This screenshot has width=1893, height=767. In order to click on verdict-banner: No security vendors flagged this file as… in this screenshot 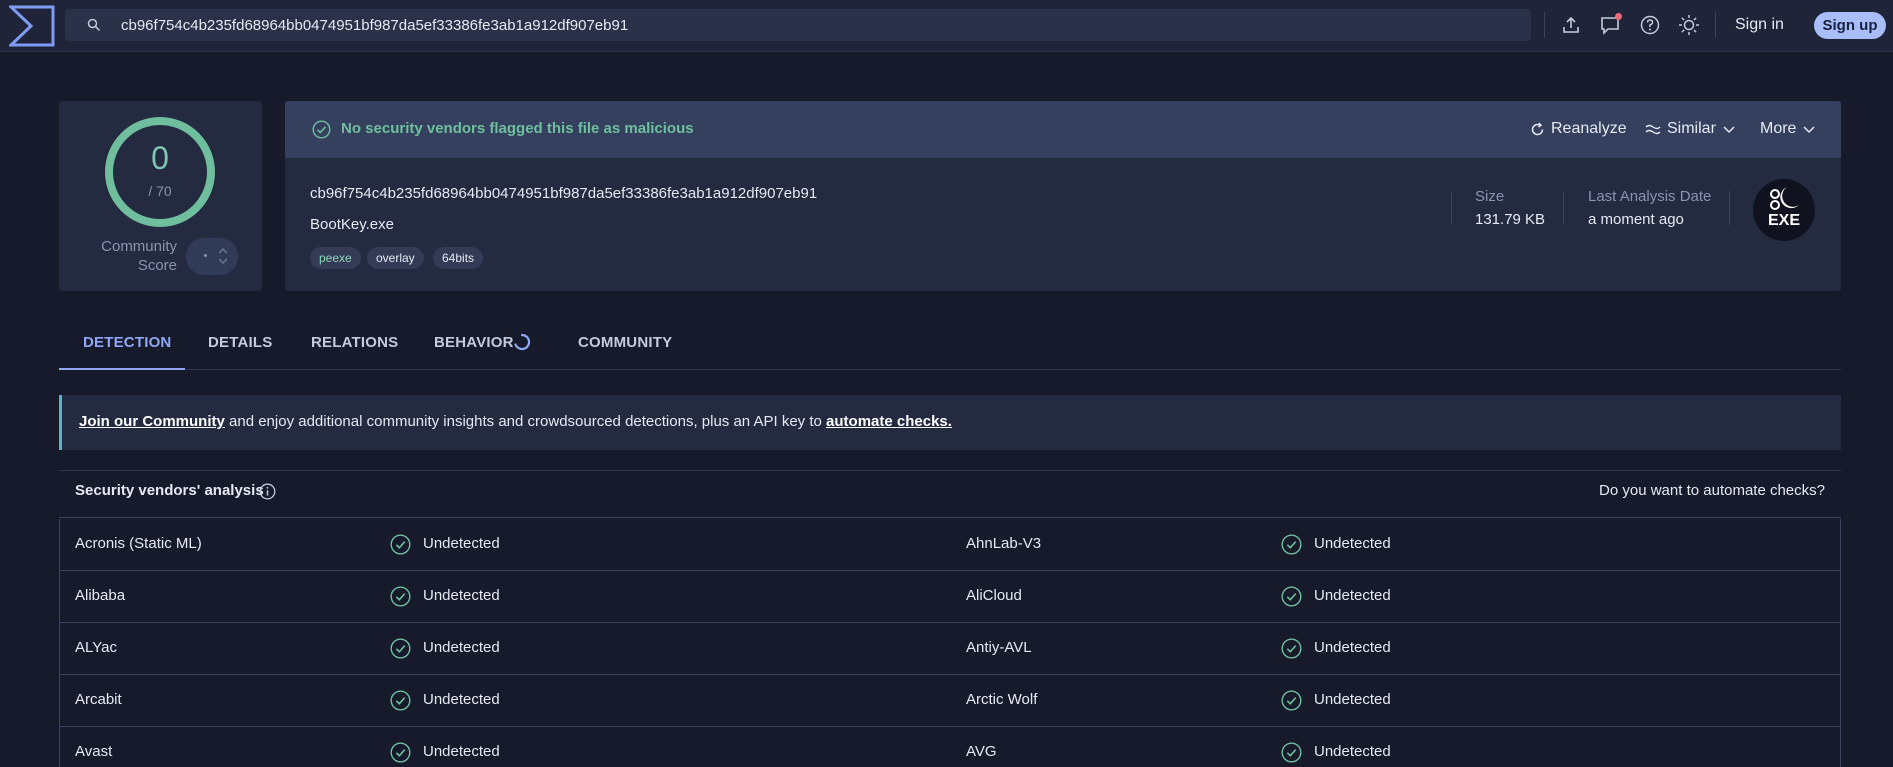, I will do `click(1063, 129)`.